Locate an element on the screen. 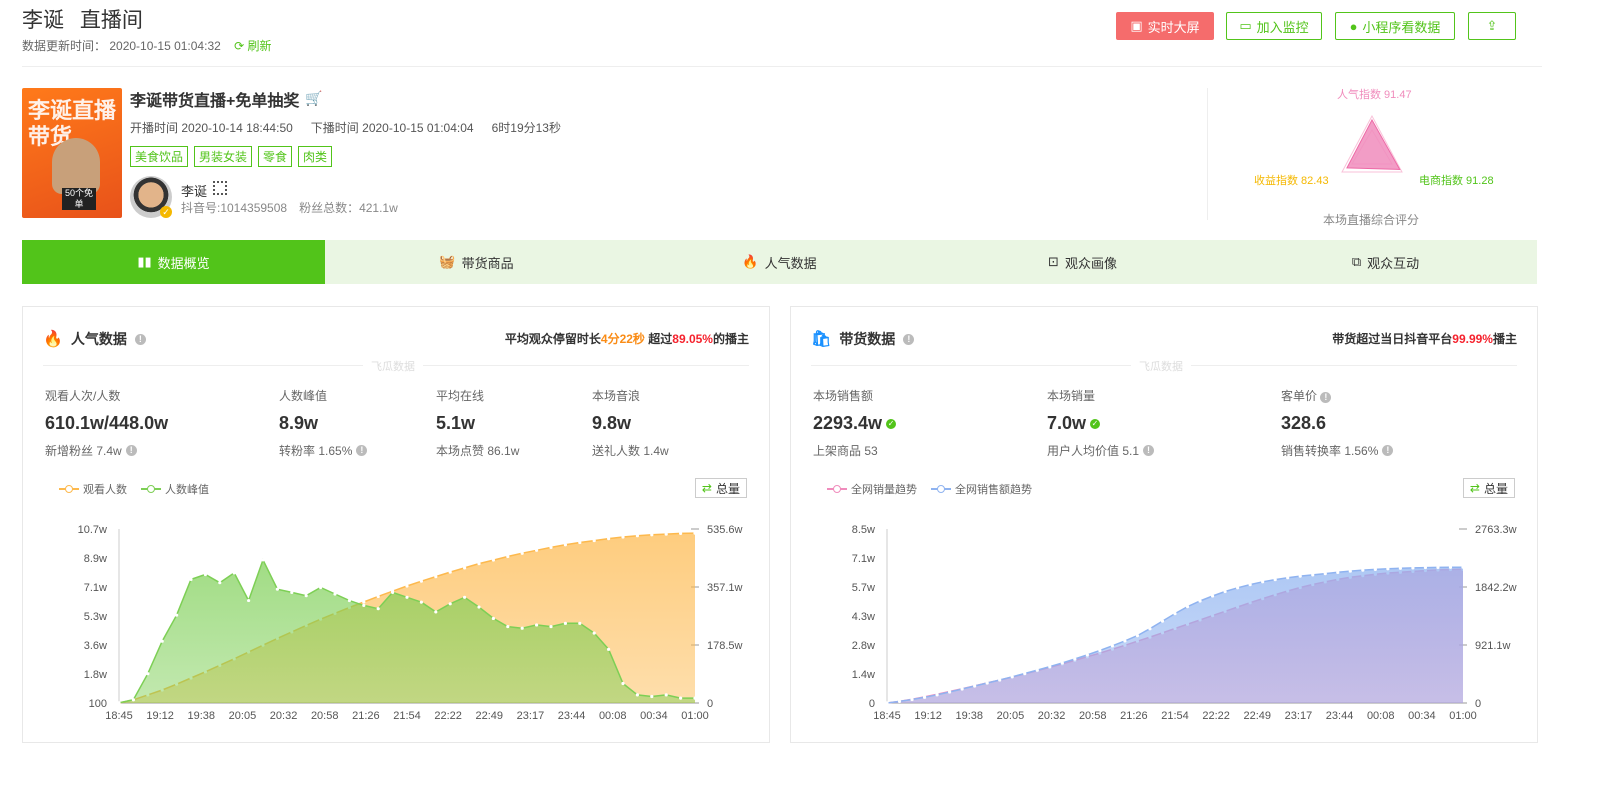 The image size is (1622, 789). tag-snacks: 零食 is located at coordinates (275, 156).